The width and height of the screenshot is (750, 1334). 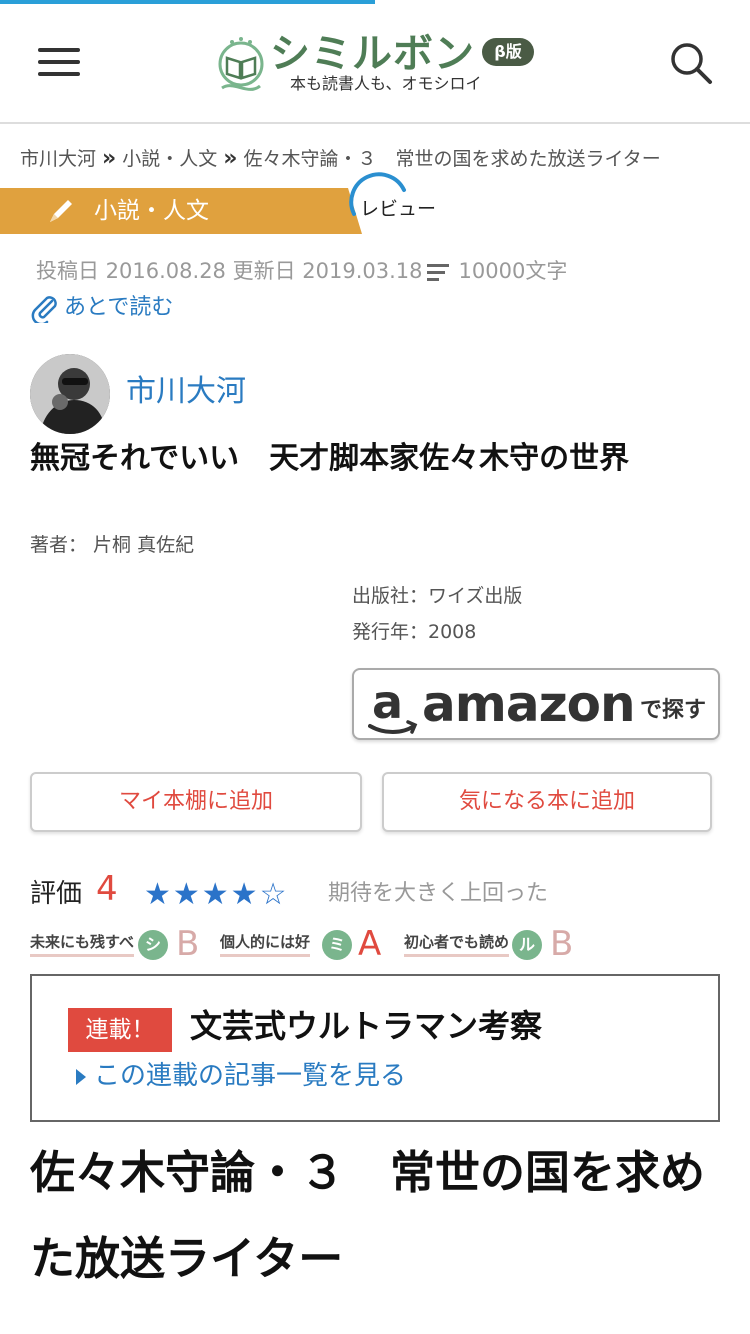 What do you see at coordinates (452, 159) in the screenshot?
I see `breadcrumb-item-current: 佐々木守論・３ 常世の国を求めた放送ライター` at bounding box center [452, 159].